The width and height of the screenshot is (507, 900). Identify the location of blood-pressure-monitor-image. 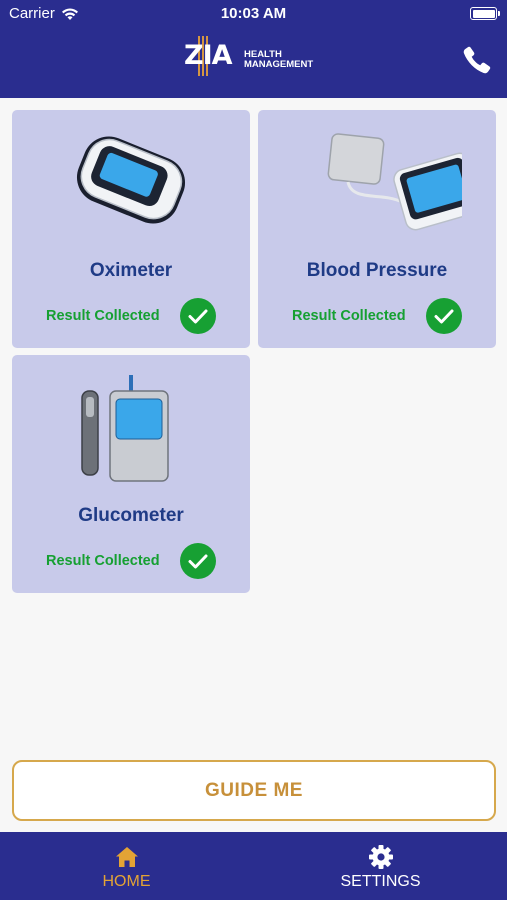
(394, 182).